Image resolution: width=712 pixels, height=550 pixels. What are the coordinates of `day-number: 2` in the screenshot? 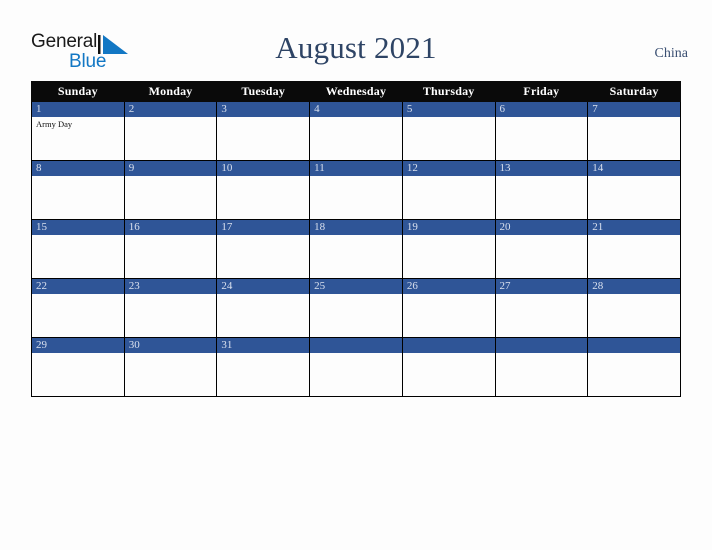 It's located at (170, 109).